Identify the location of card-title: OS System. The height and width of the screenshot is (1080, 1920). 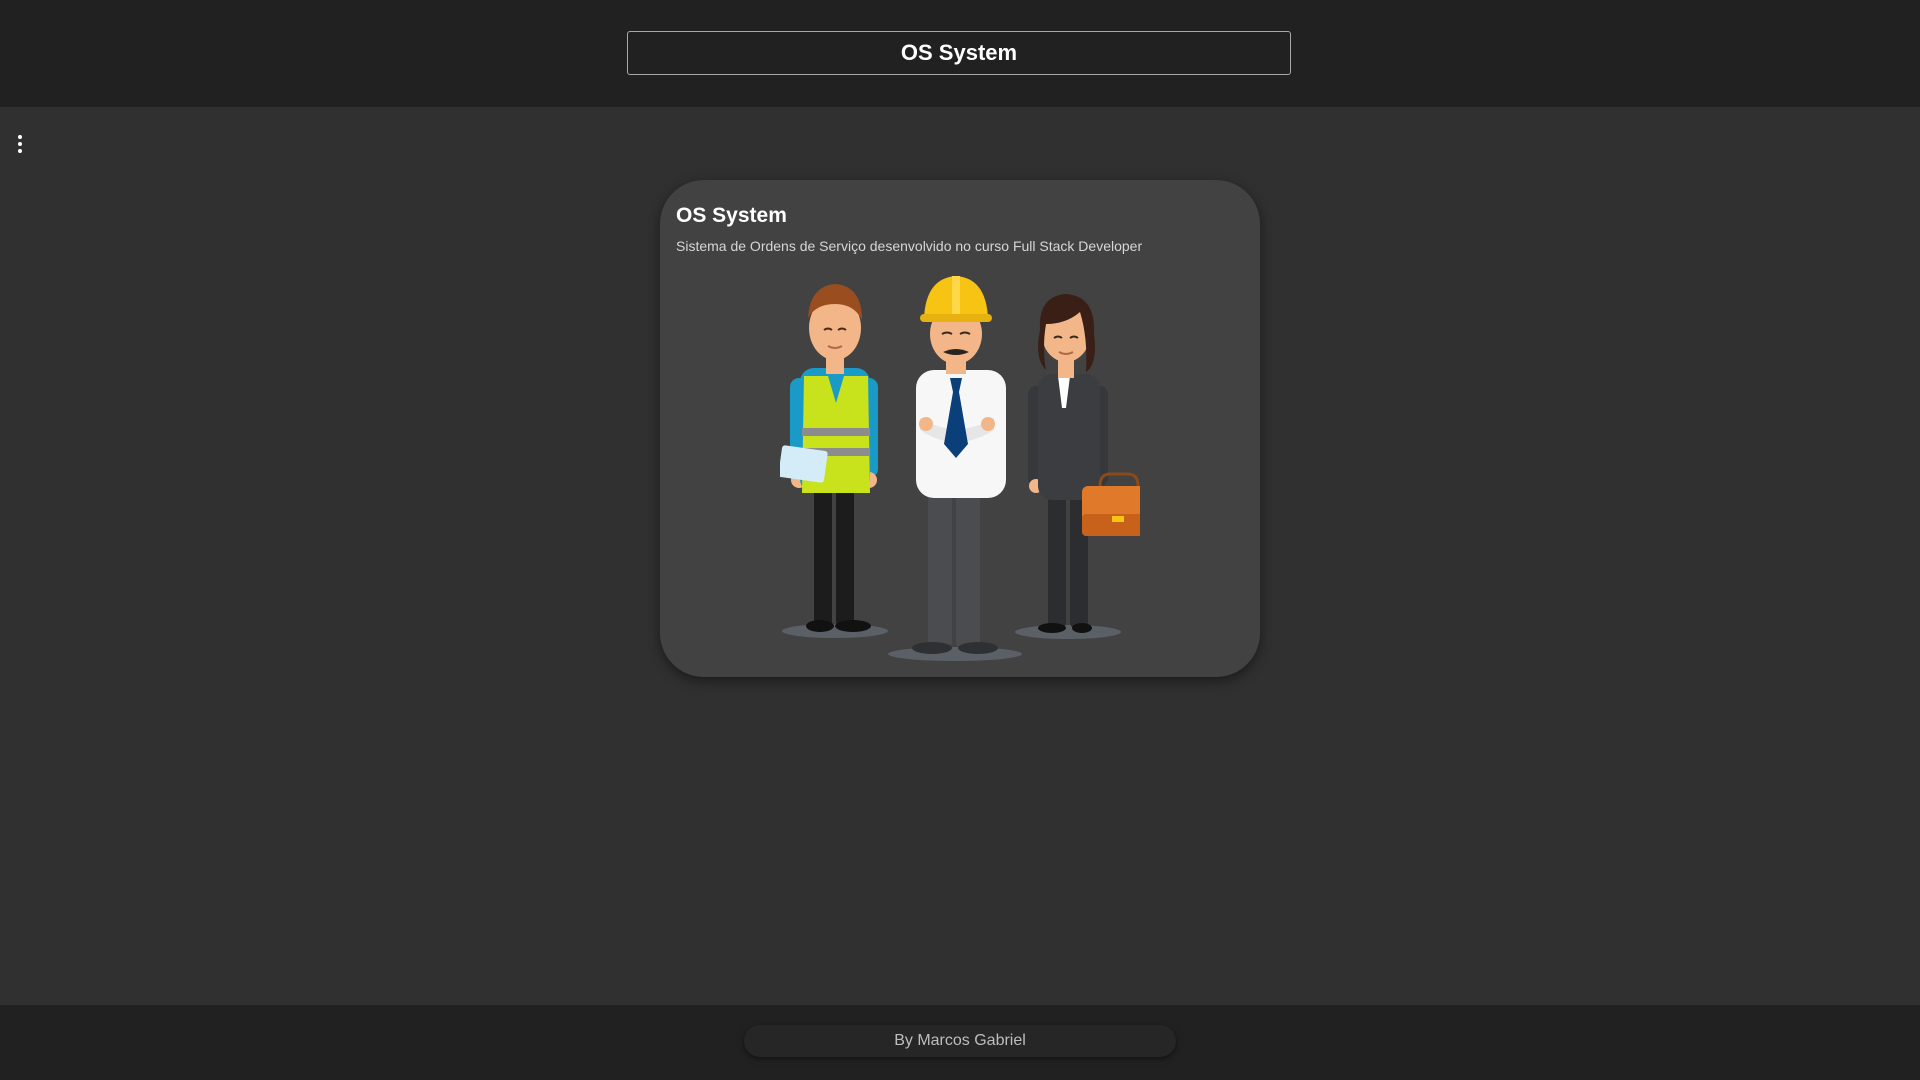
(731, 215).